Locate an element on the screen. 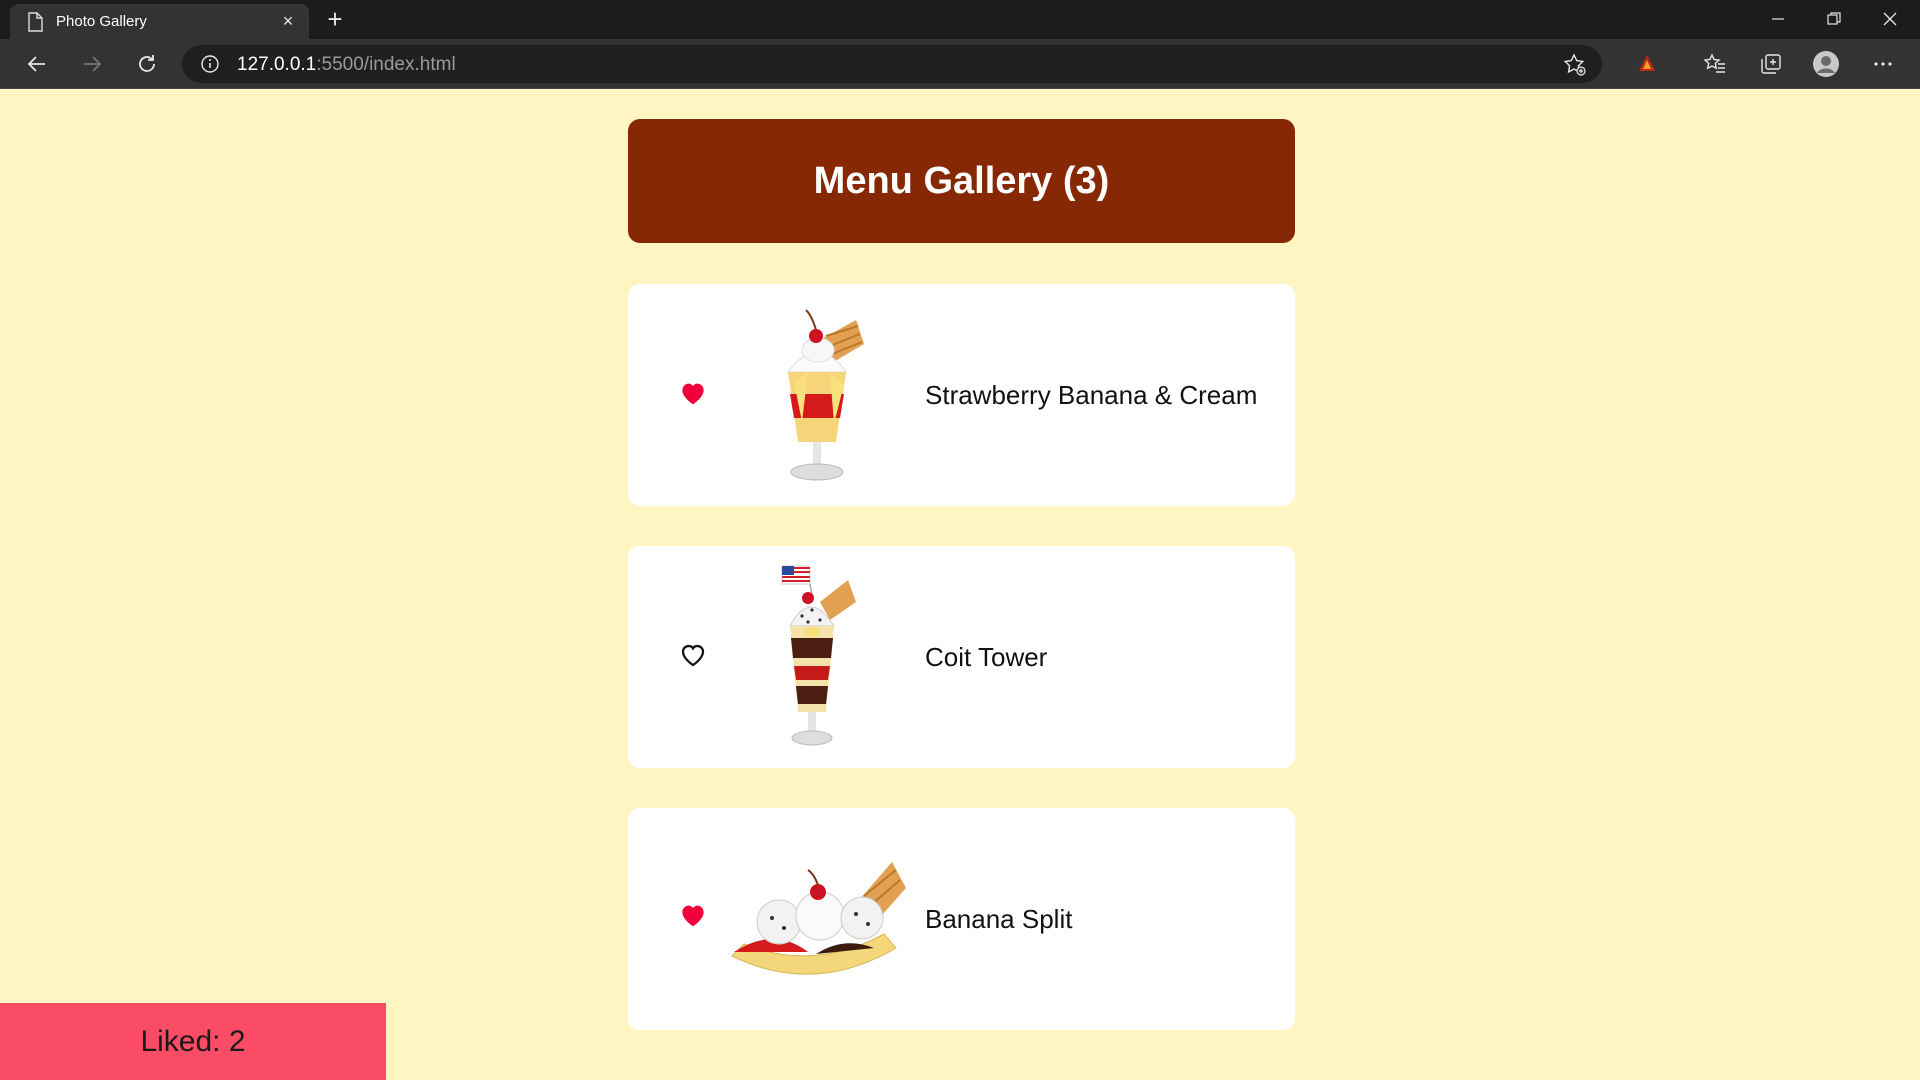 The width and height of the screenshot is (1920, 1080). refresh-button is located at coordinates (147, 64).